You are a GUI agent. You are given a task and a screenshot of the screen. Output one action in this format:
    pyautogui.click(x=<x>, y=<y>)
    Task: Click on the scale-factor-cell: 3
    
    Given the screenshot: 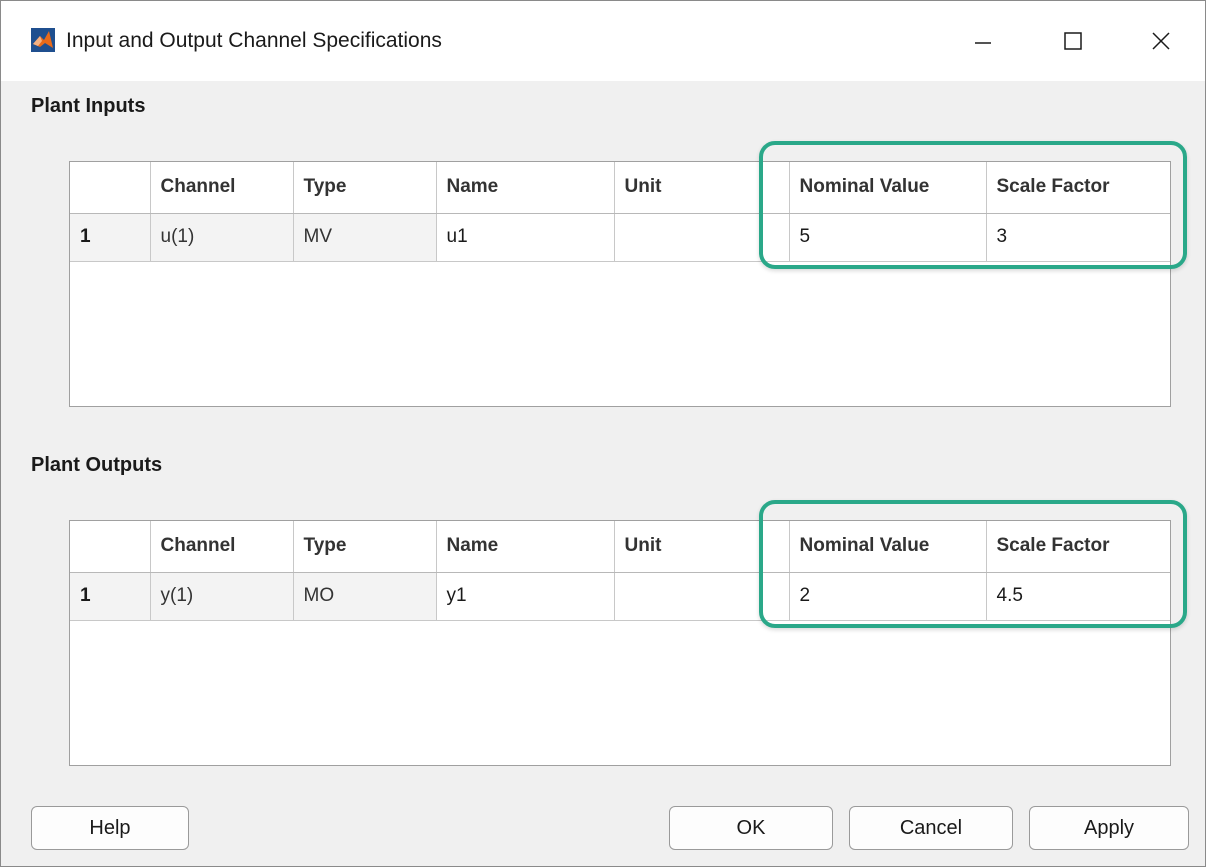 What is the action you would take?
    pyautogui.click(x=1078, y=237)
    